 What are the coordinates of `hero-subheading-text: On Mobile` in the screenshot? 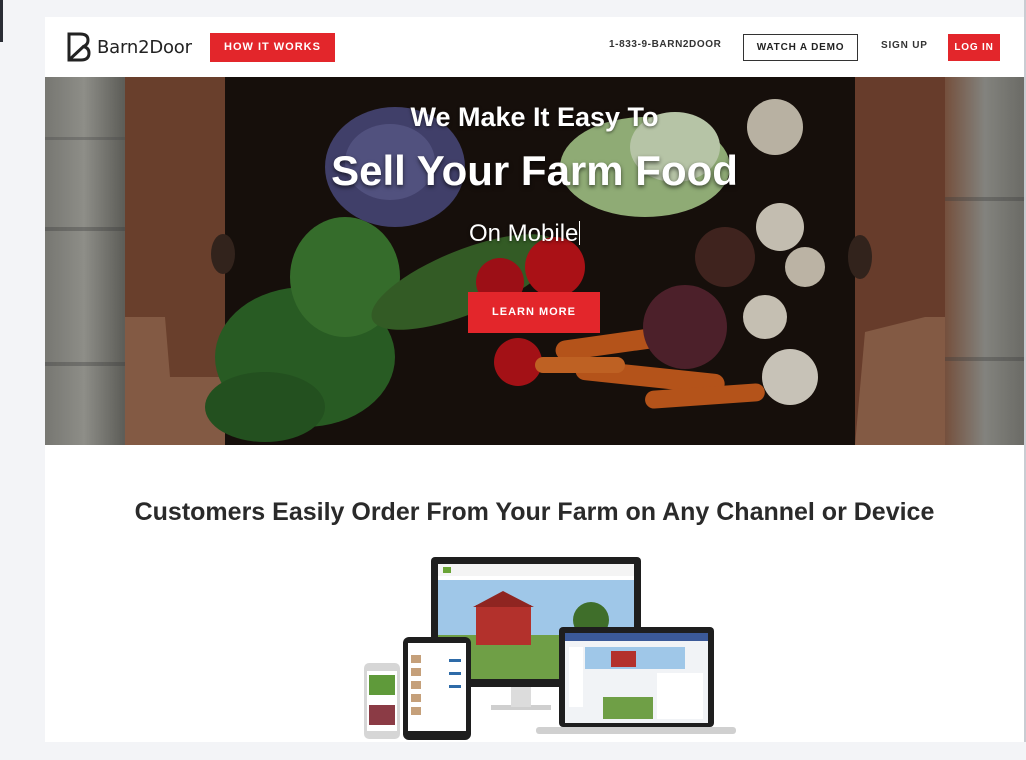 It's located at (524, 233).